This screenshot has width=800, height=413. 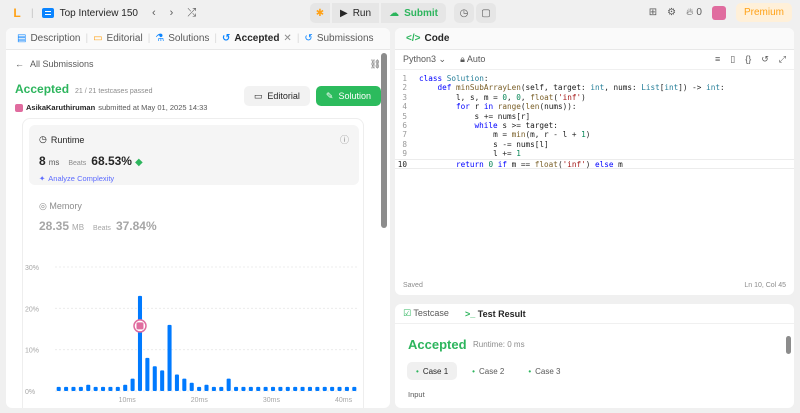 I want to click on tab-description: ▤ Description, so click(x=48, y=38).